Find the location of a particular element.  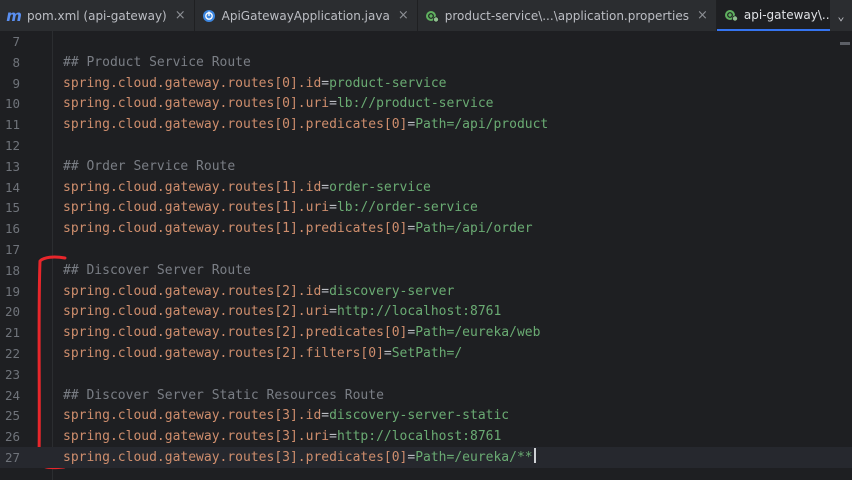

tab-list-chevron-icon: ⌄ is located at coordinates (841, 15).